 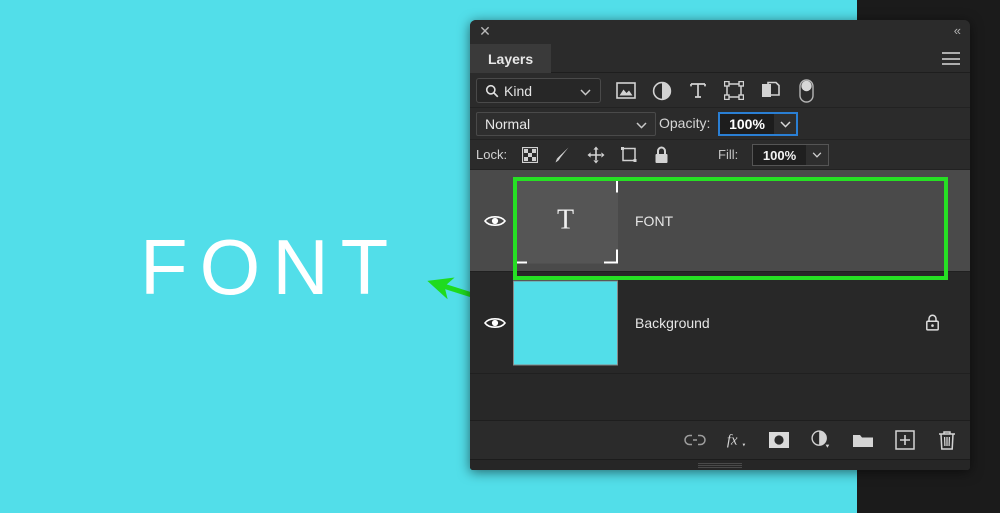 What do you see at coordinates (492, 154) in the screenshot?
I see `lock-label: Lock:` at bounding box center [492, 154].